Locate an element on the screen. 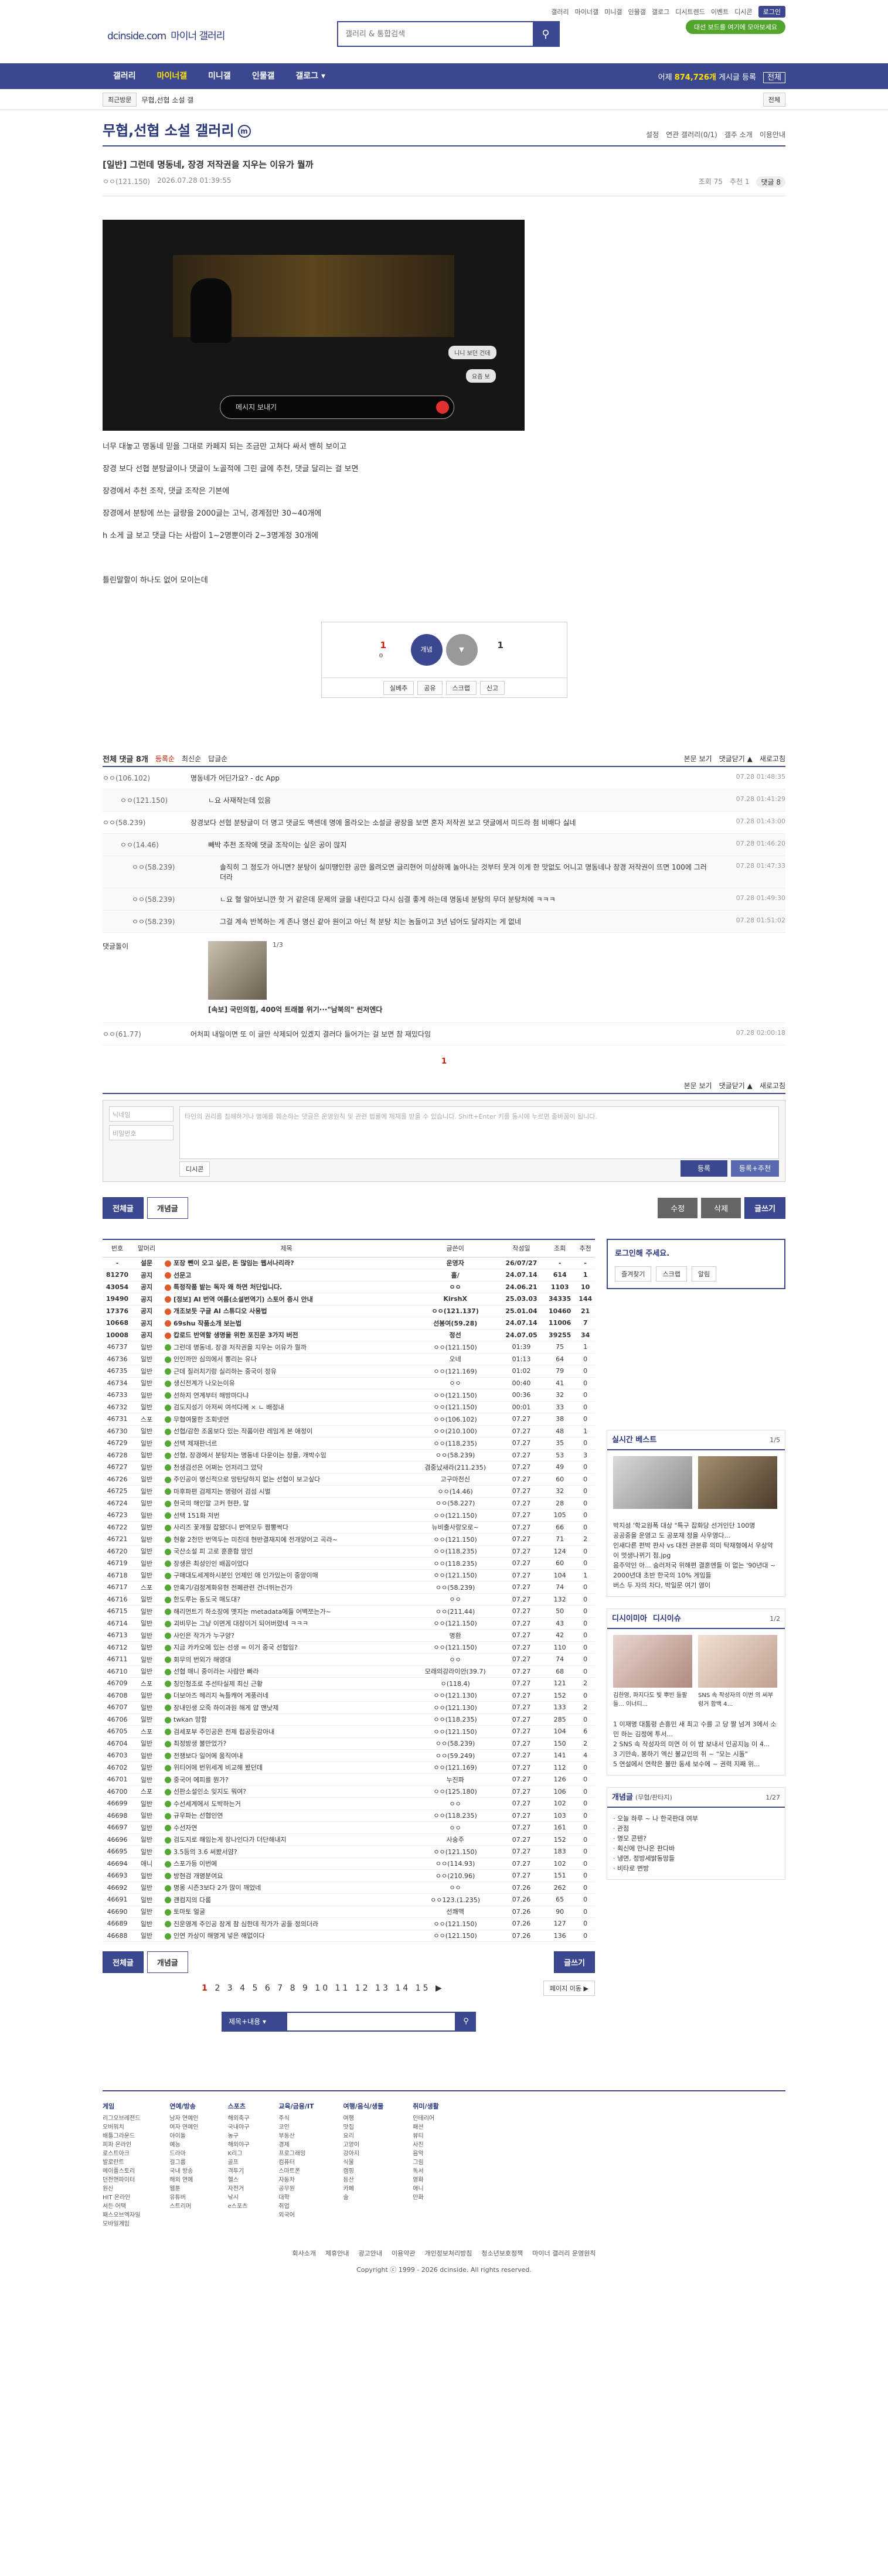 This screenshot has width=888, height=2576. footer-link: HIT 온라인 is located at coordinates (121, 2197).